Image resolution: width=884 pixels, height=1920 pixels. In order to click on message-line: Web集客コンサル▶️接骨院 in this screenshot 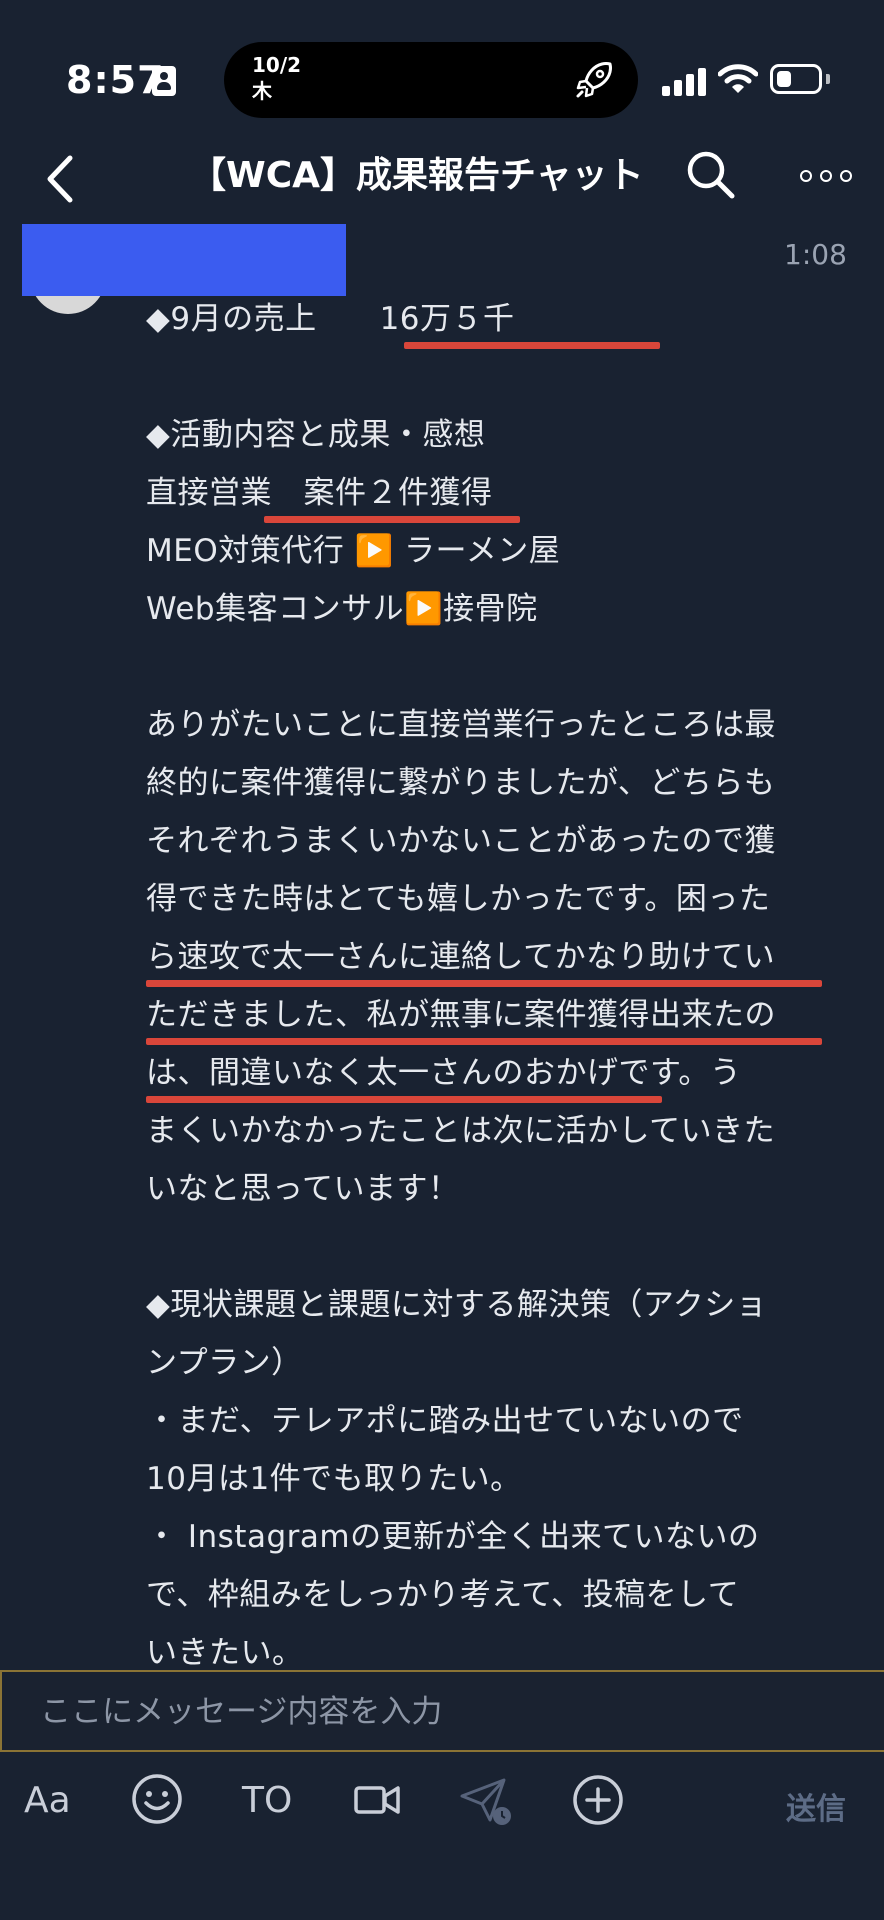, I will do `click(342, 609)`.